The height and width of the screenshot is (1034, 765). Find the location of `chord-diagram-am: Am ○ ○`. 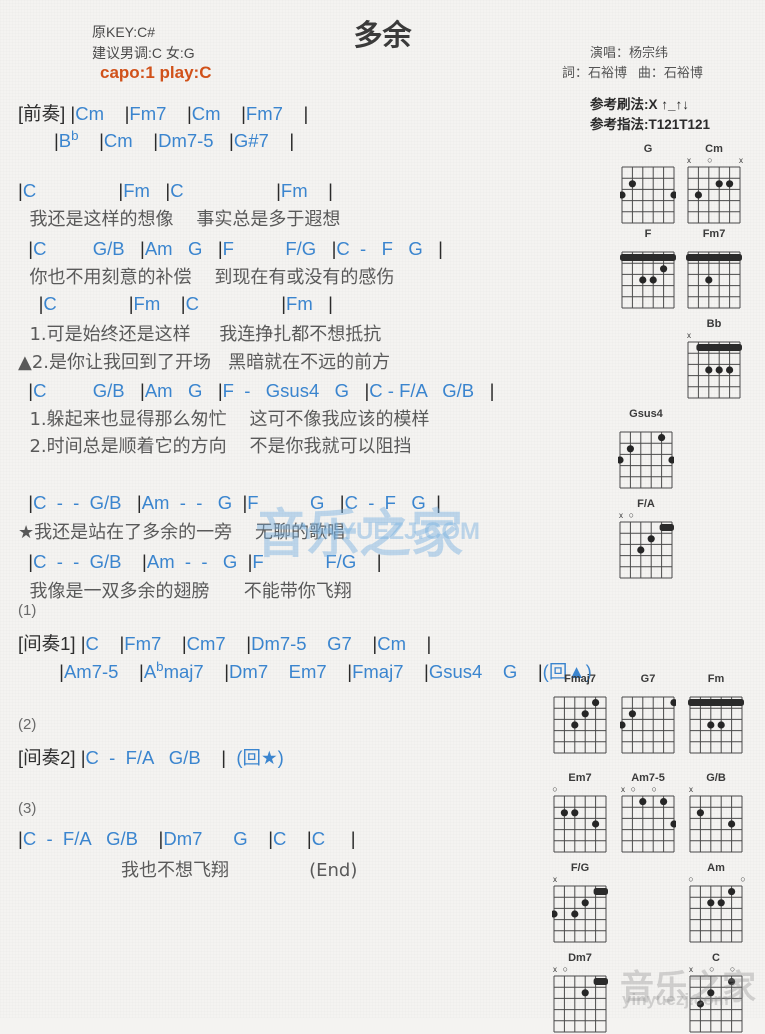

chord-diagram-am: Am ○ ○ is located at coordinates (717, 903).